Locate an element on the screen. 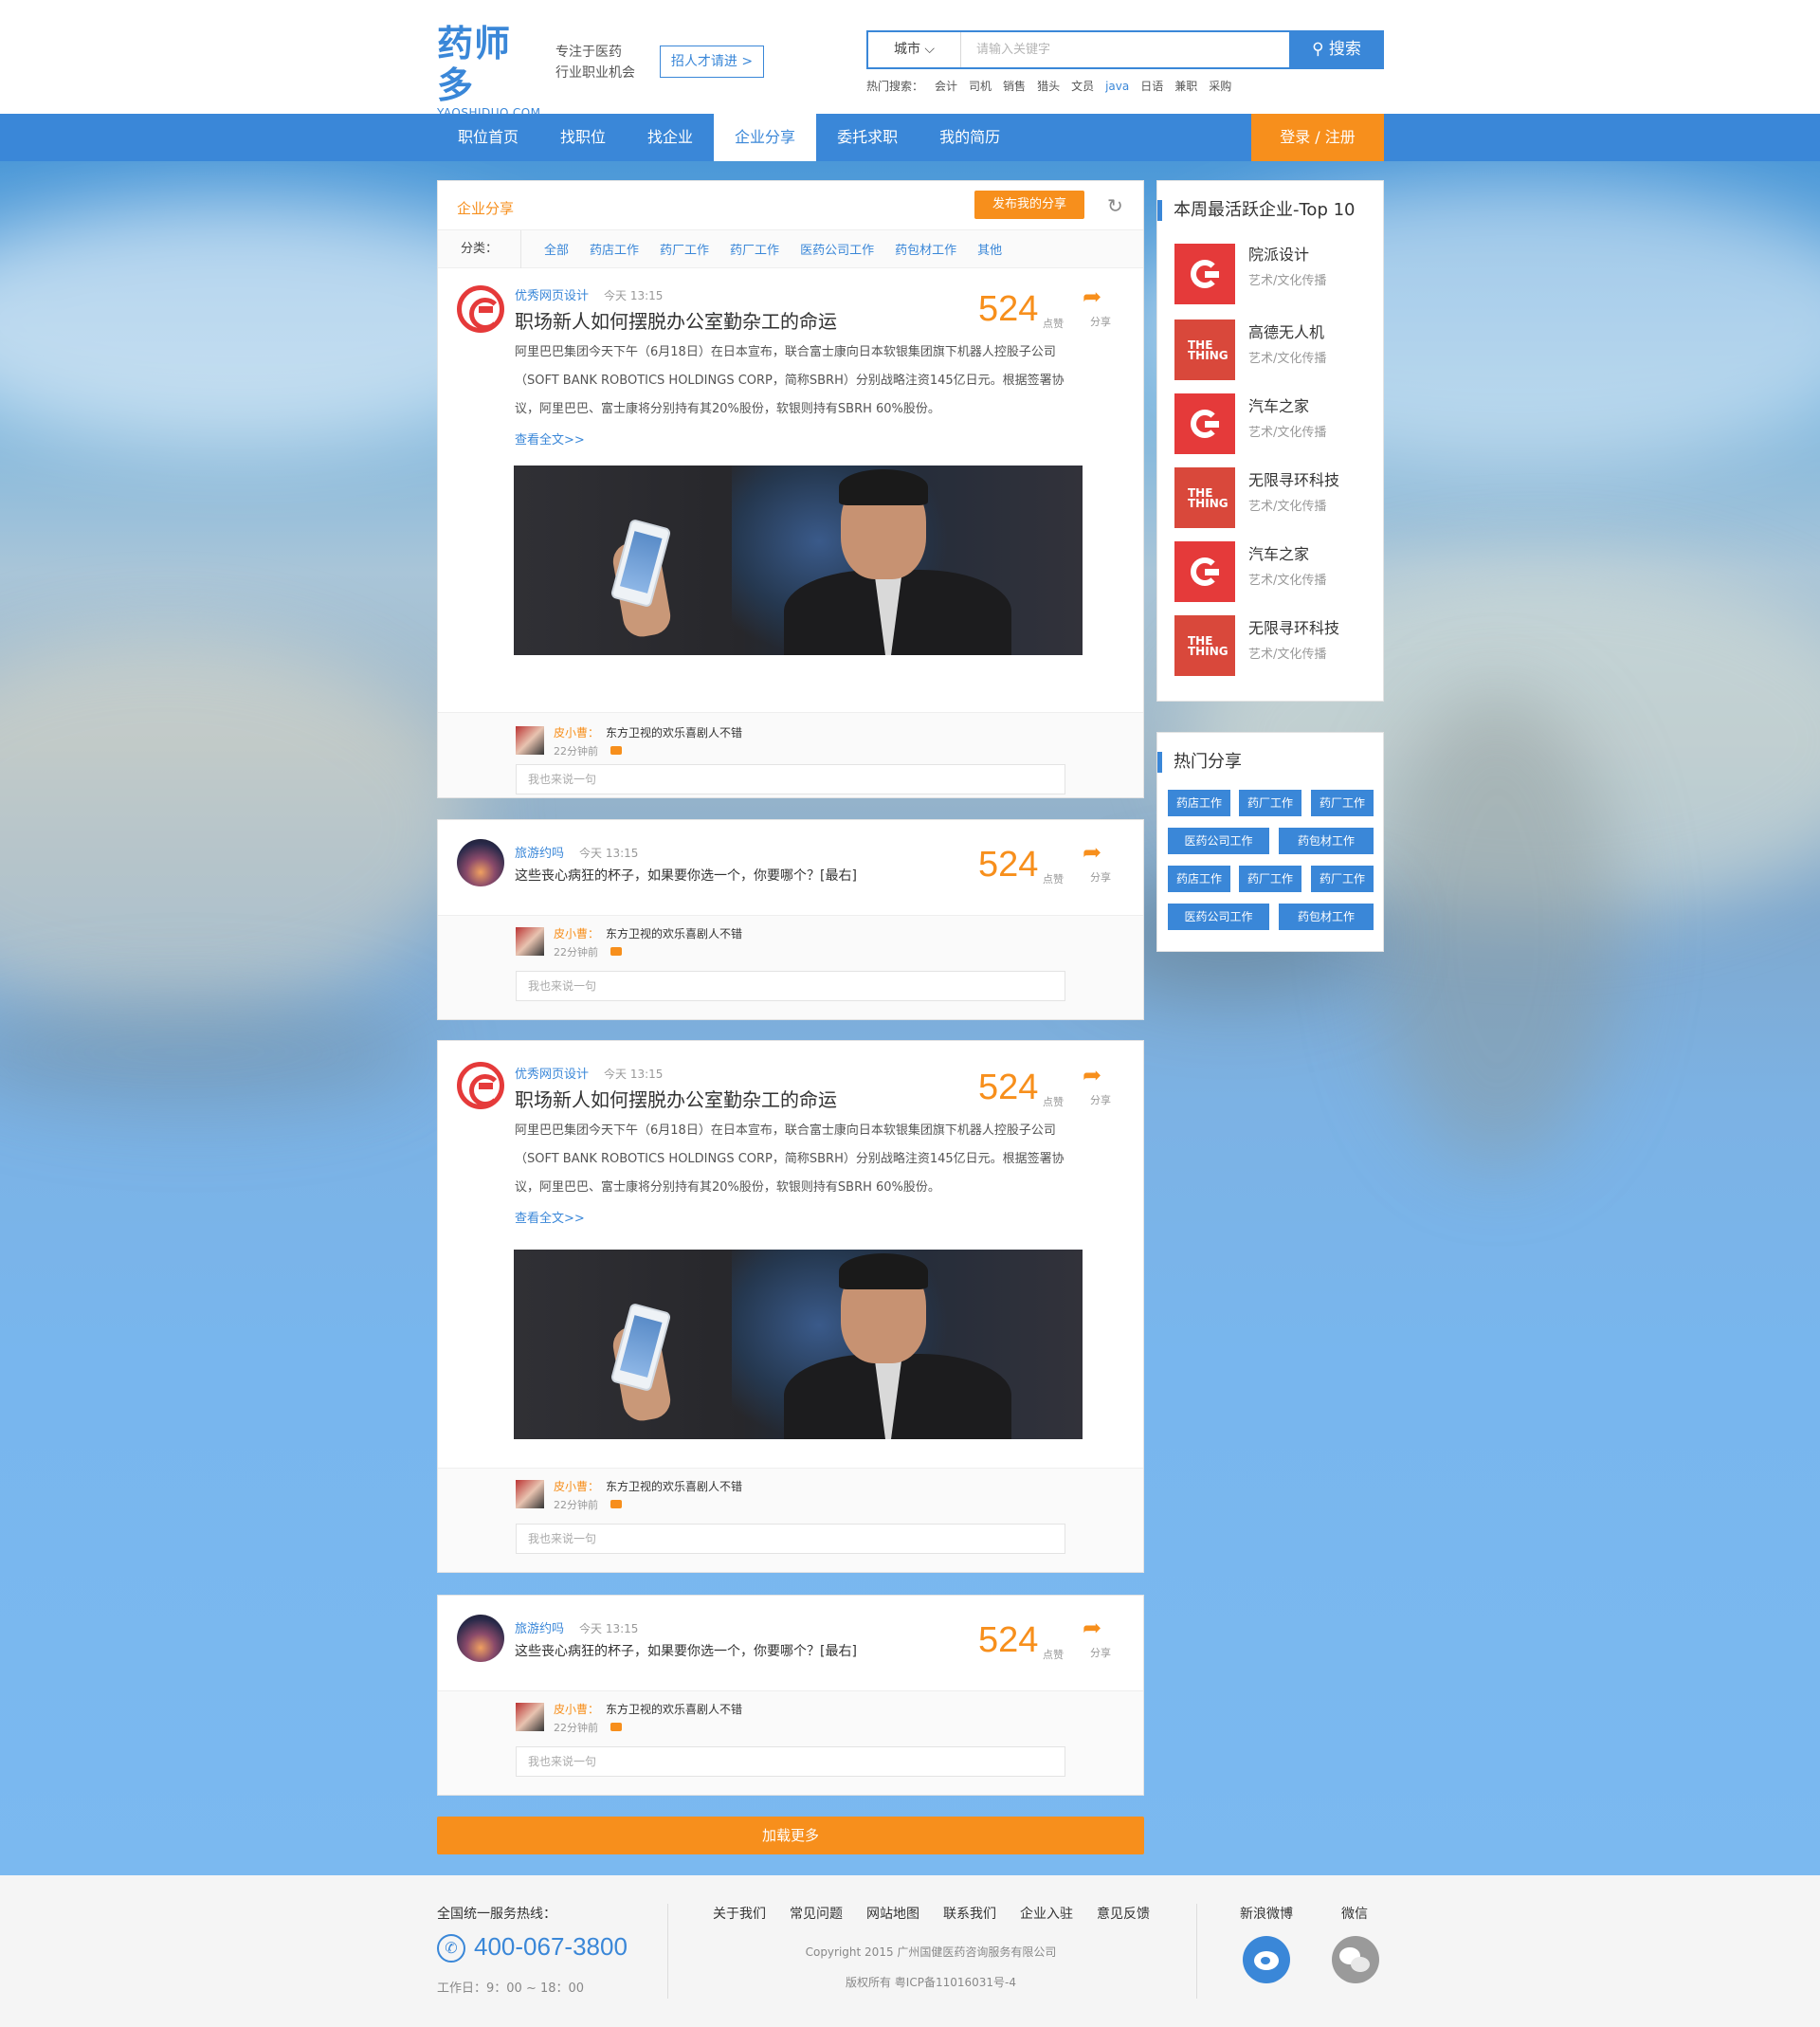  nav-item-jobs: 找职位 is located at coordinates (583, 137).